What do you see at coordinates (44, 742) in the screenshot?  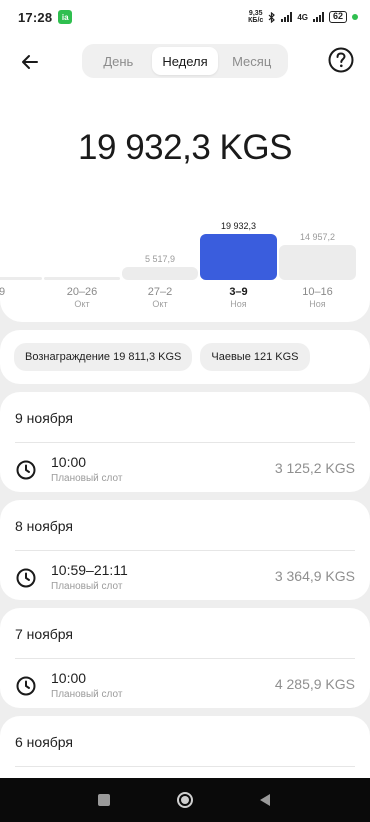 I see `day-title: 6 ноября` at bounding box center [44, 742].